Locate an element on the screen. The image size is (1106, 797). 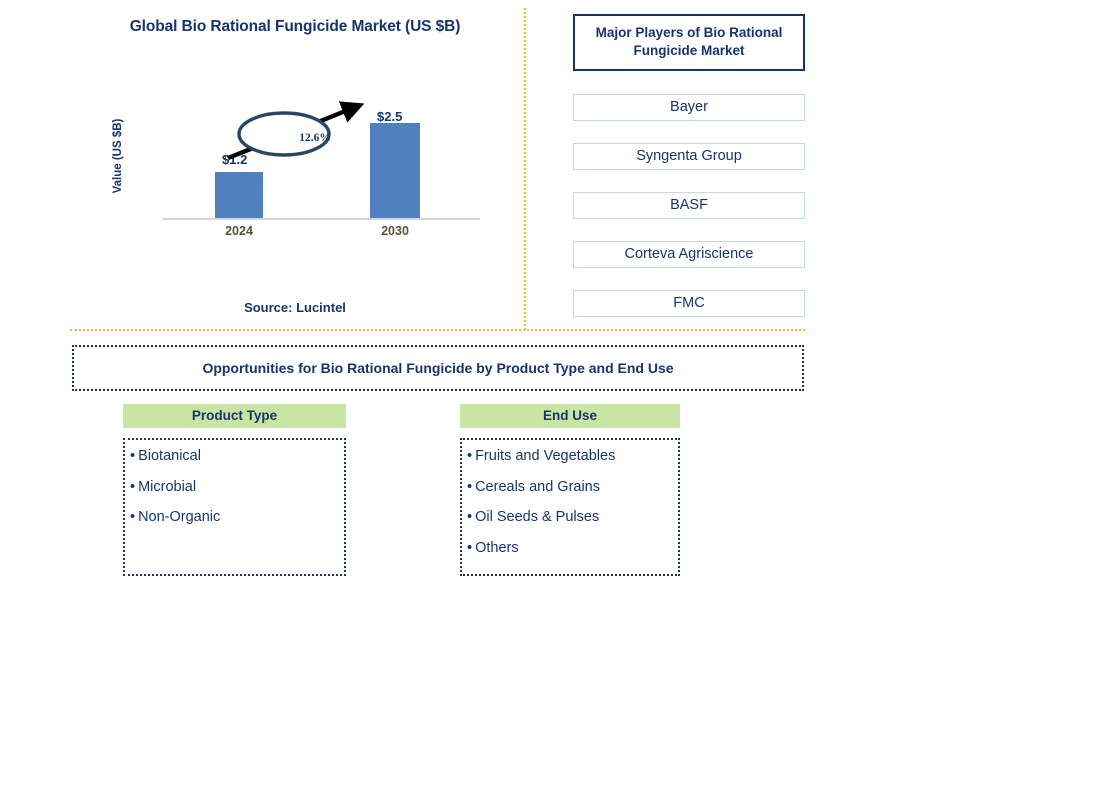
list-item: • Biotanical is located at coordinates (237, 456).